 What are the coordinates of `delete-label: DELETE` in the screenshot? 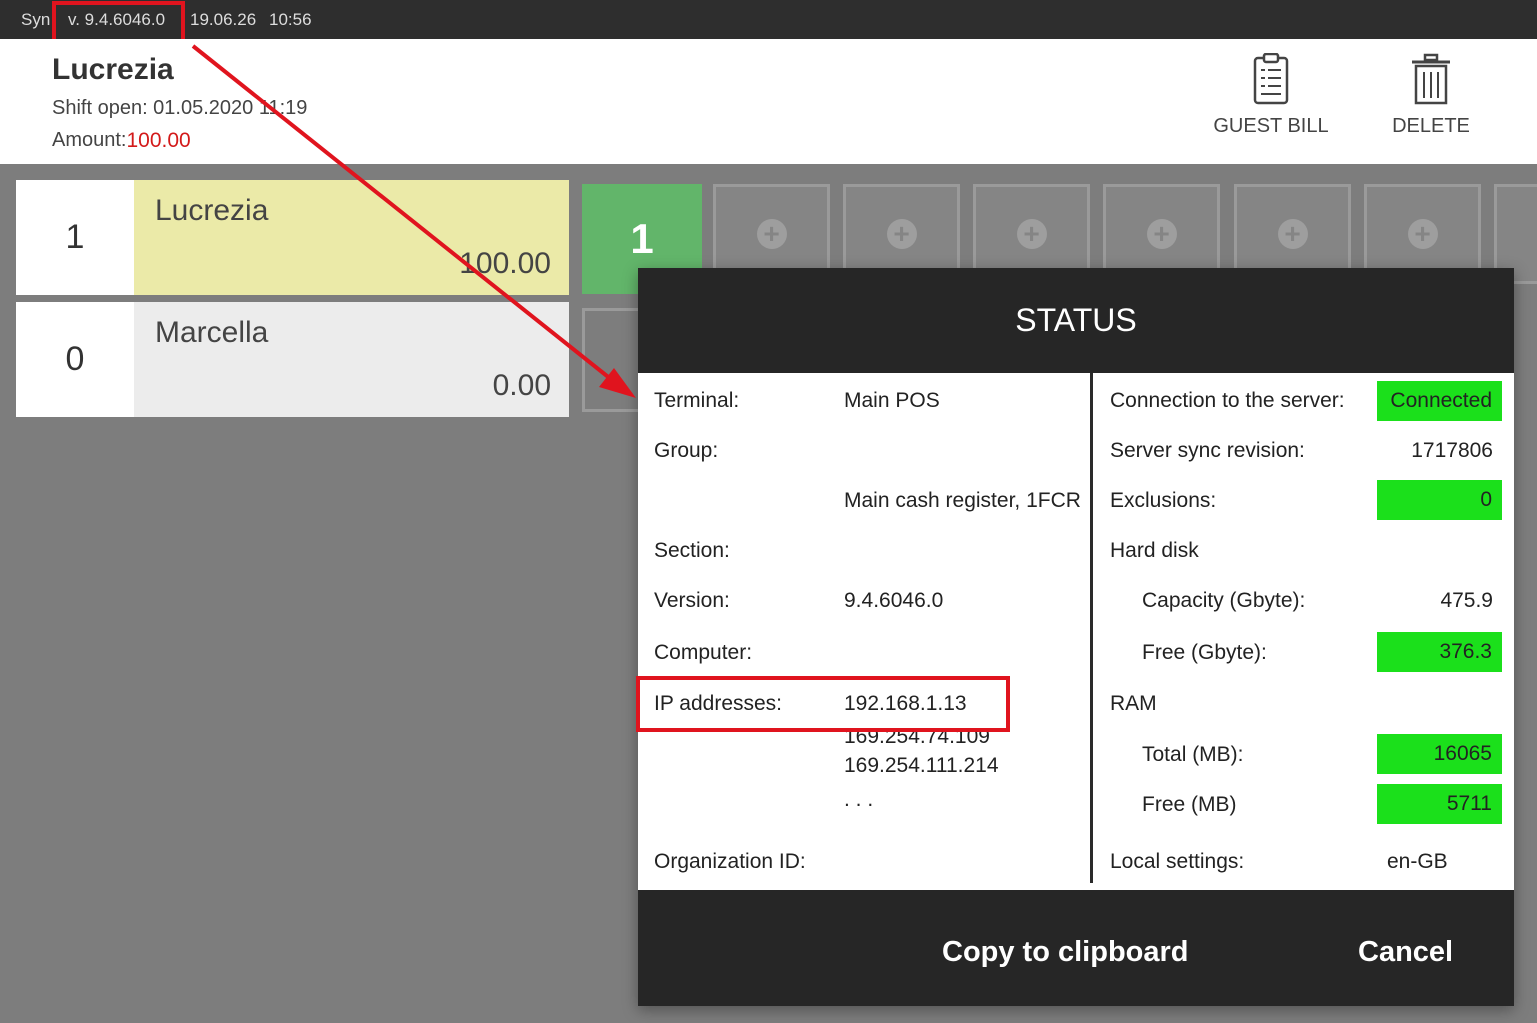 It's located at (1431, 126).